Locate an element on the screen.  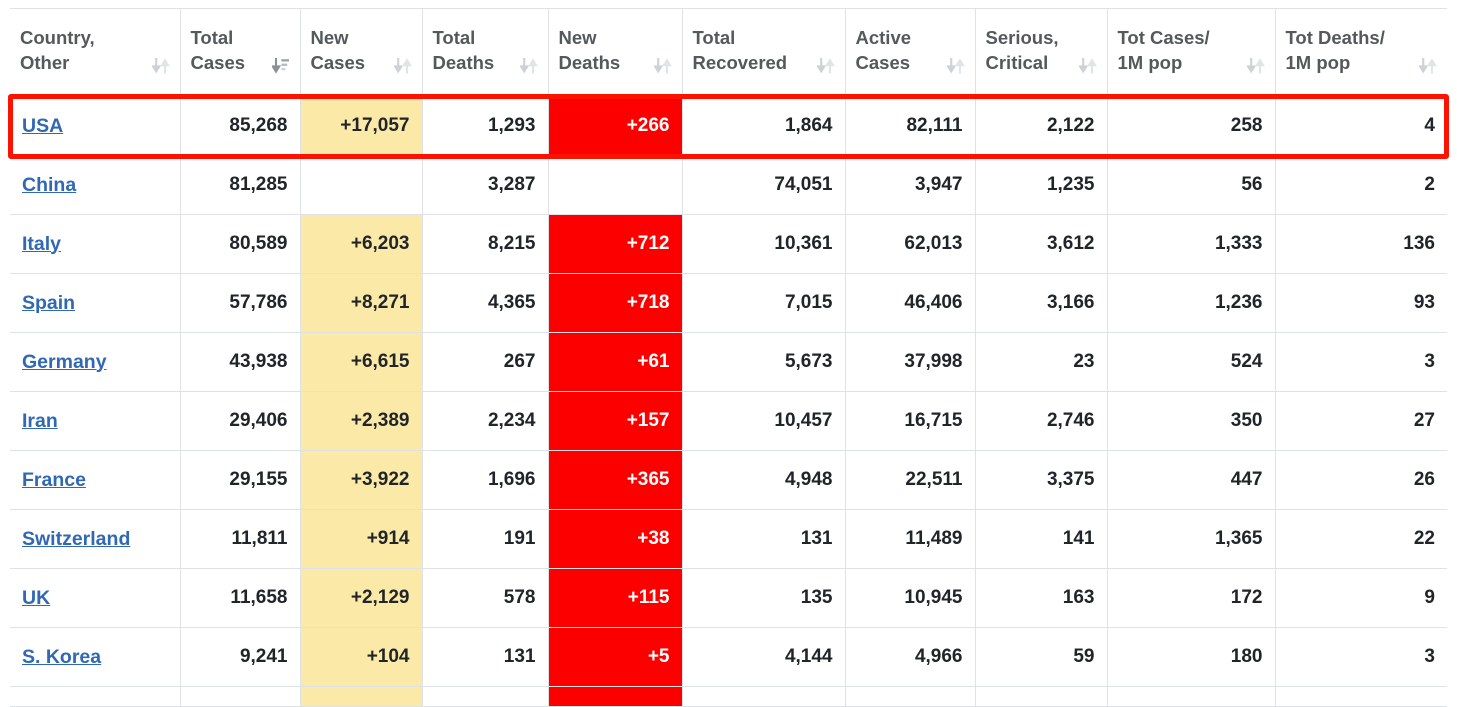
column-header-country-other: Country, Other is located at coordinates (95, 52).